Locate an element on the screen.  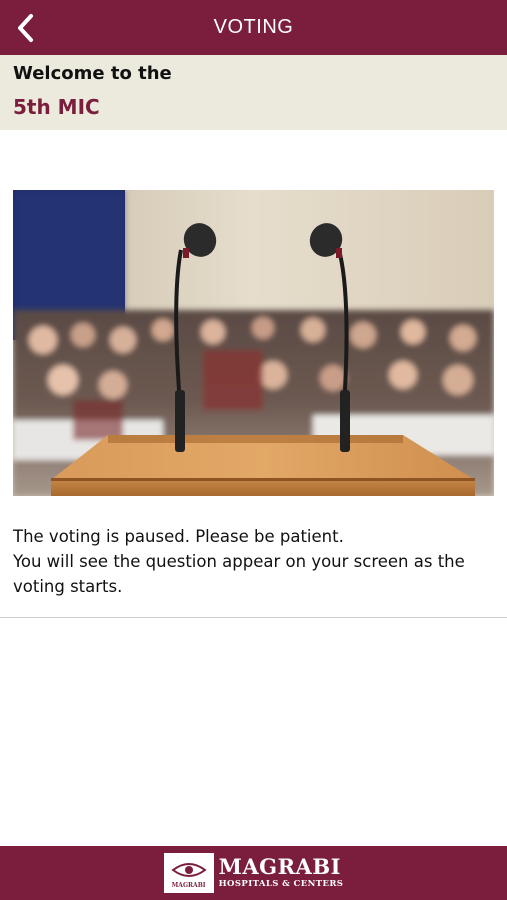
page-title: VOTING is located at coordinates (253, 27).